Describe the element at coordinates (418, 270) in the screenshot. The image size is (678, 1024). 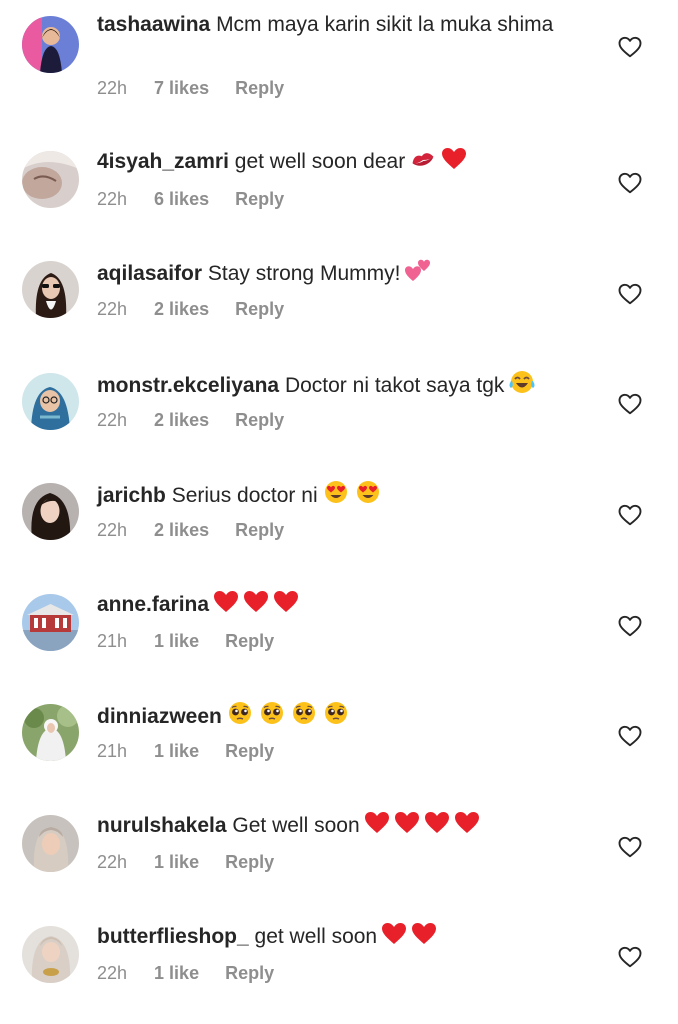
I see `two-hearts-emoji` at that location.